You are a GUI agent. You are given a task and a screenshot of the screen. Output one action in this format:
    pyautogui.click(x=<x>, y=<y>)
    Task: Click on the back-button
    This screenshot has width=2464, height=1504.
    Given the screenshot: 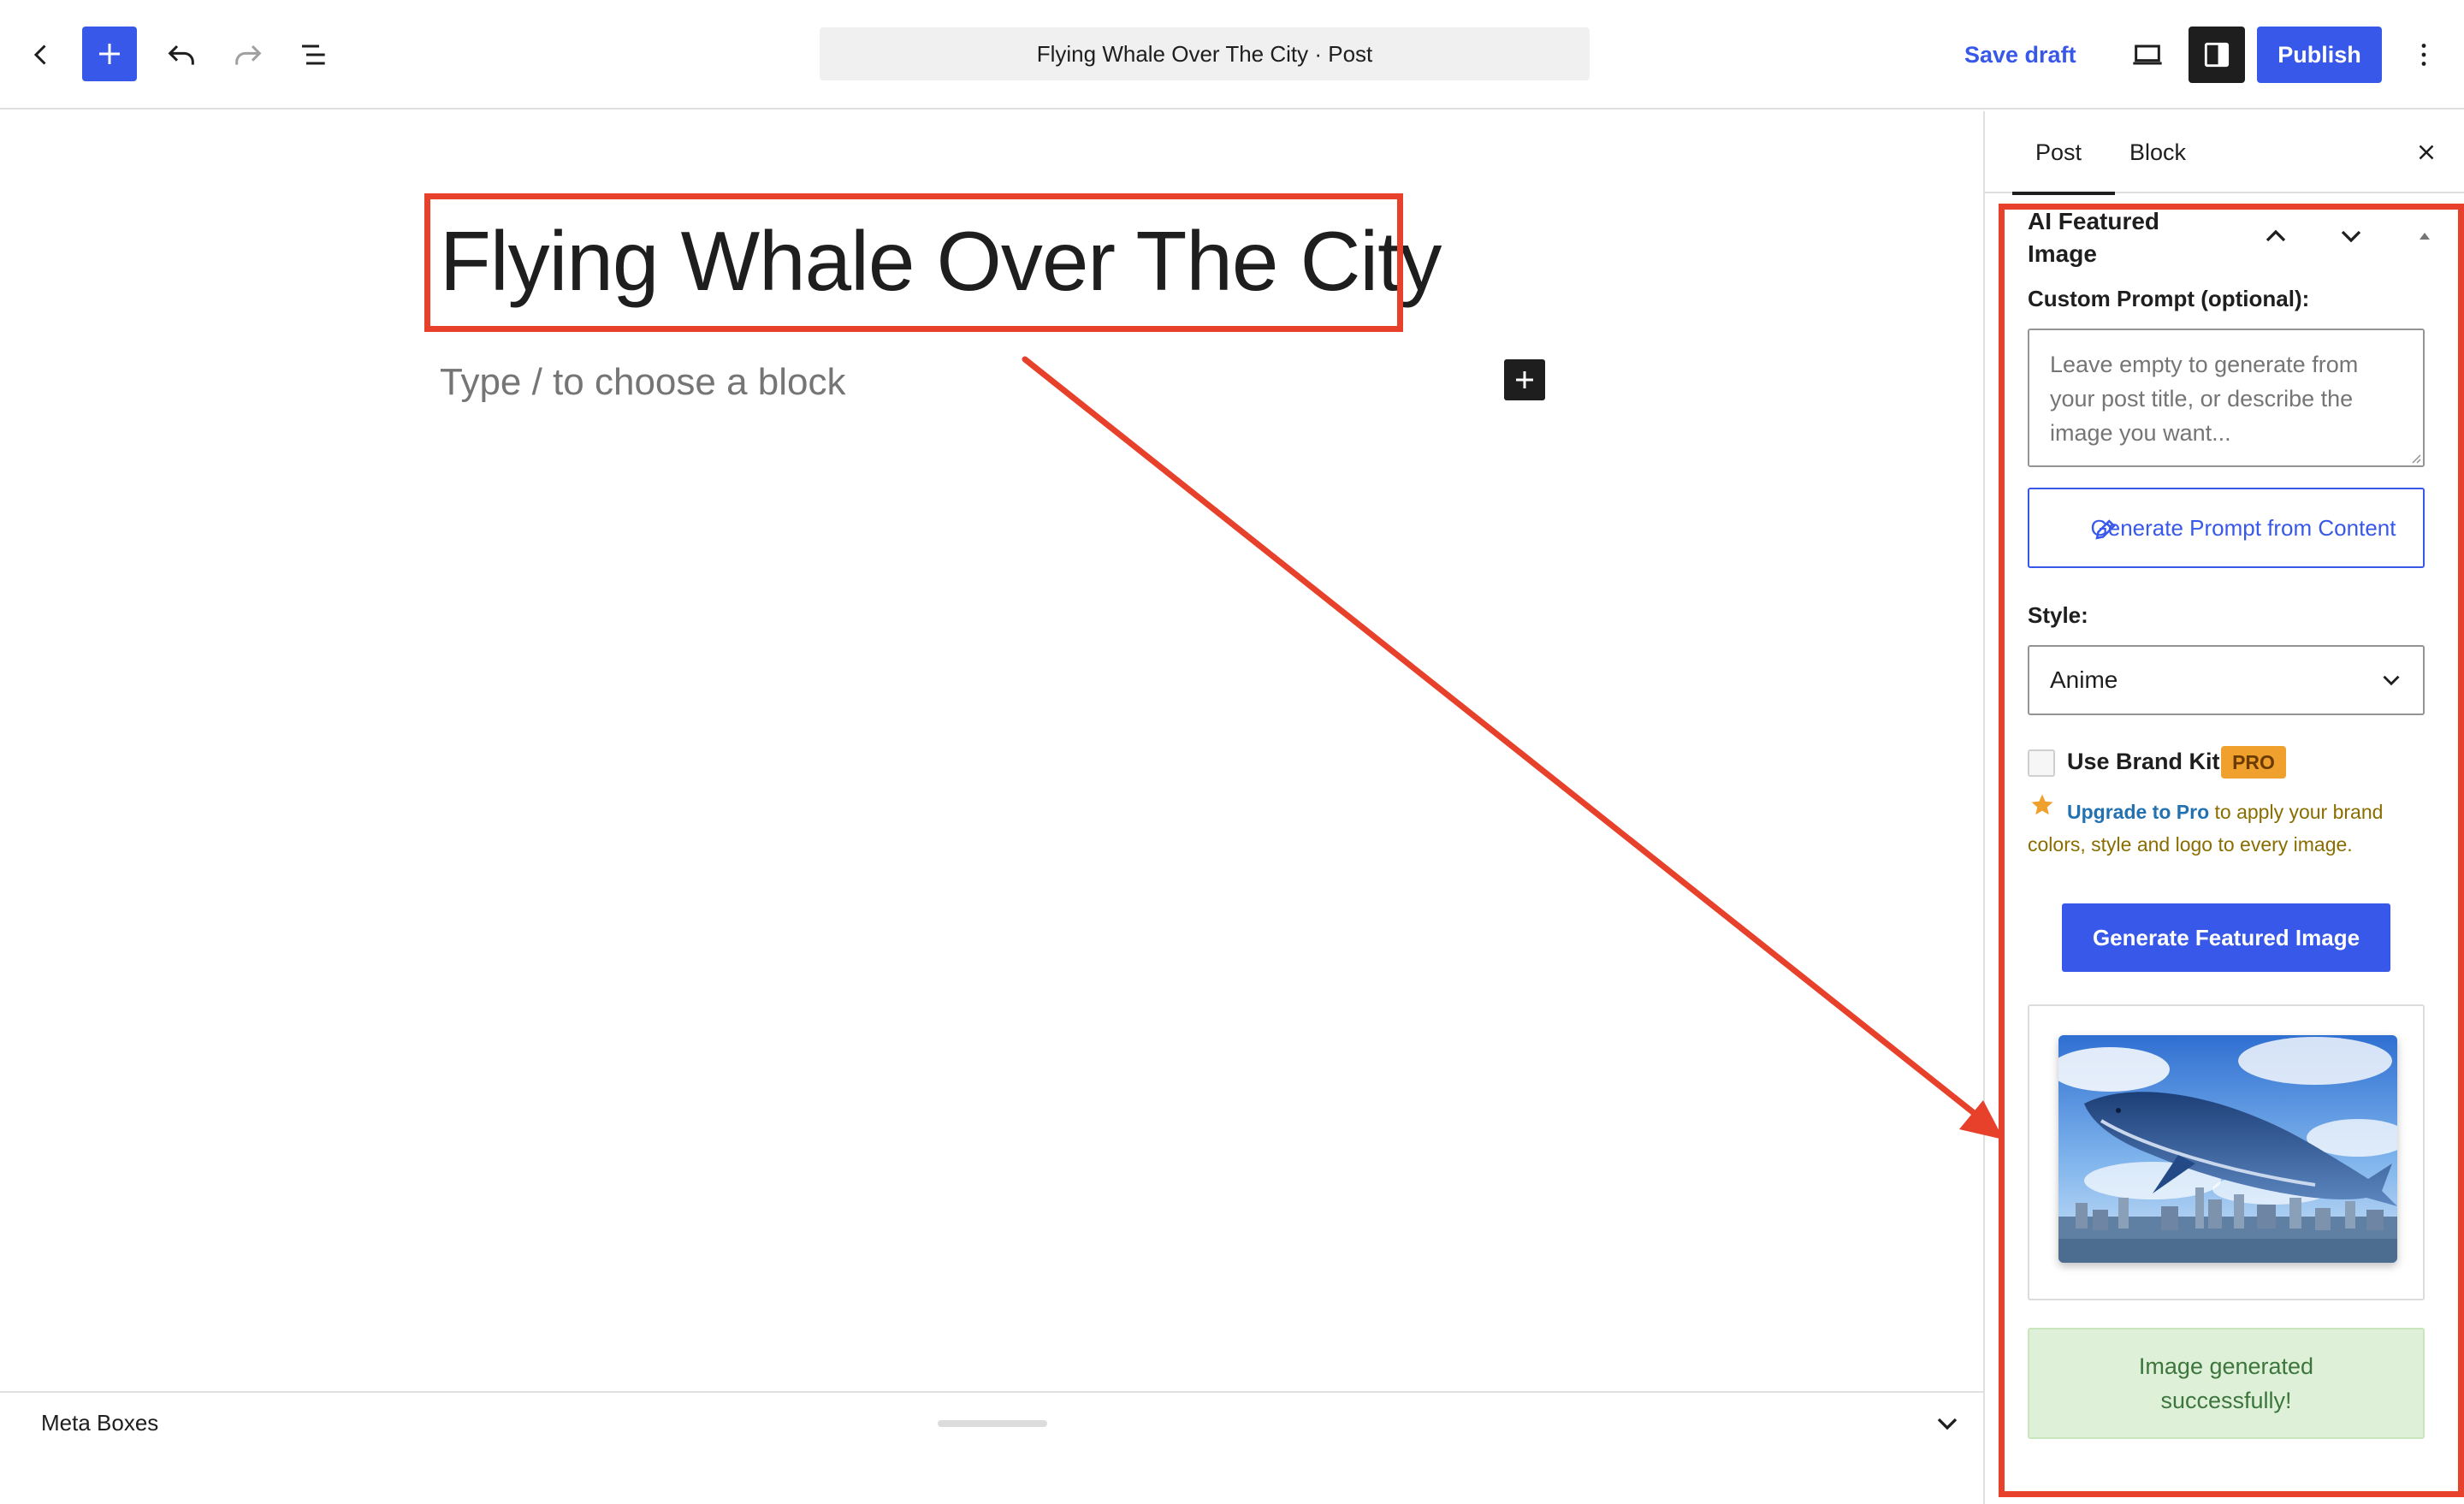 What is the action you would take?
    pyautogui.click(x=41, y=55)
    